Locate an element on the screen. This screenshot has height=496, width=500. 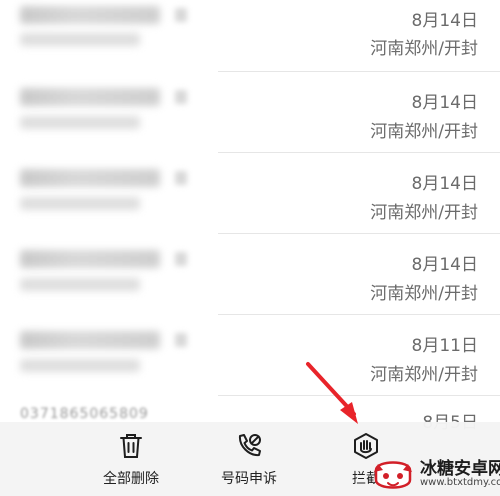
watermark: 冰糖安卓网 www.btxtdmy.com is located at coordinates (434, 473).